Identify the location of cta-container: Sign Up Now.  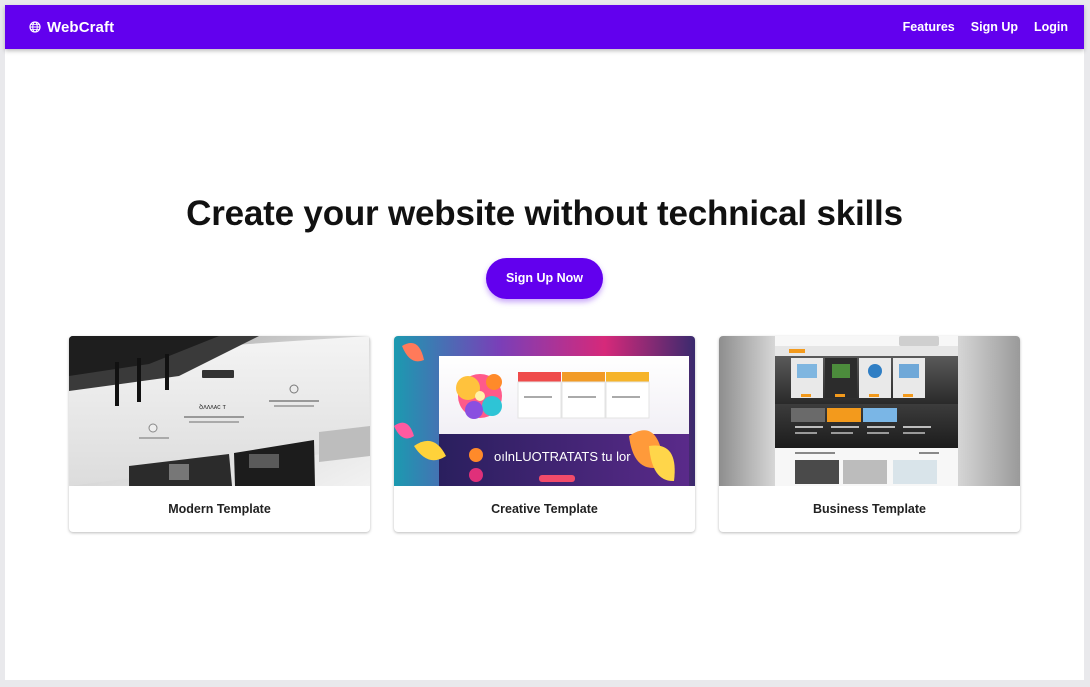
(544, 278).